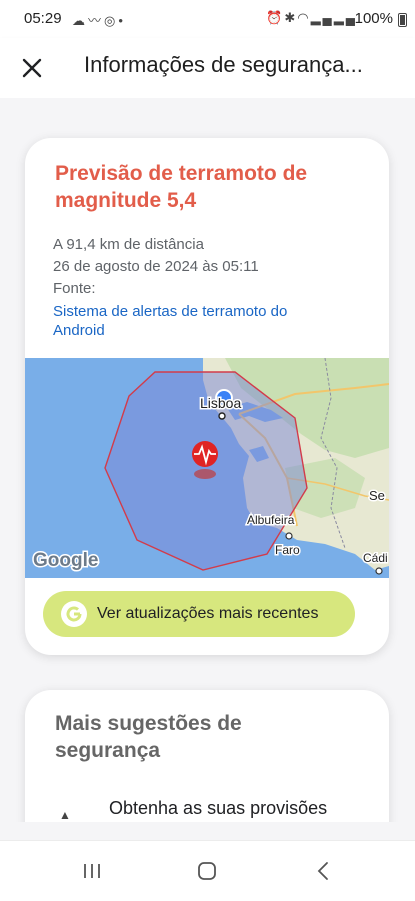  Describe the element at coordinates (373, 18) in the screenshot. I see `battery-percentage: 100%` at that location.